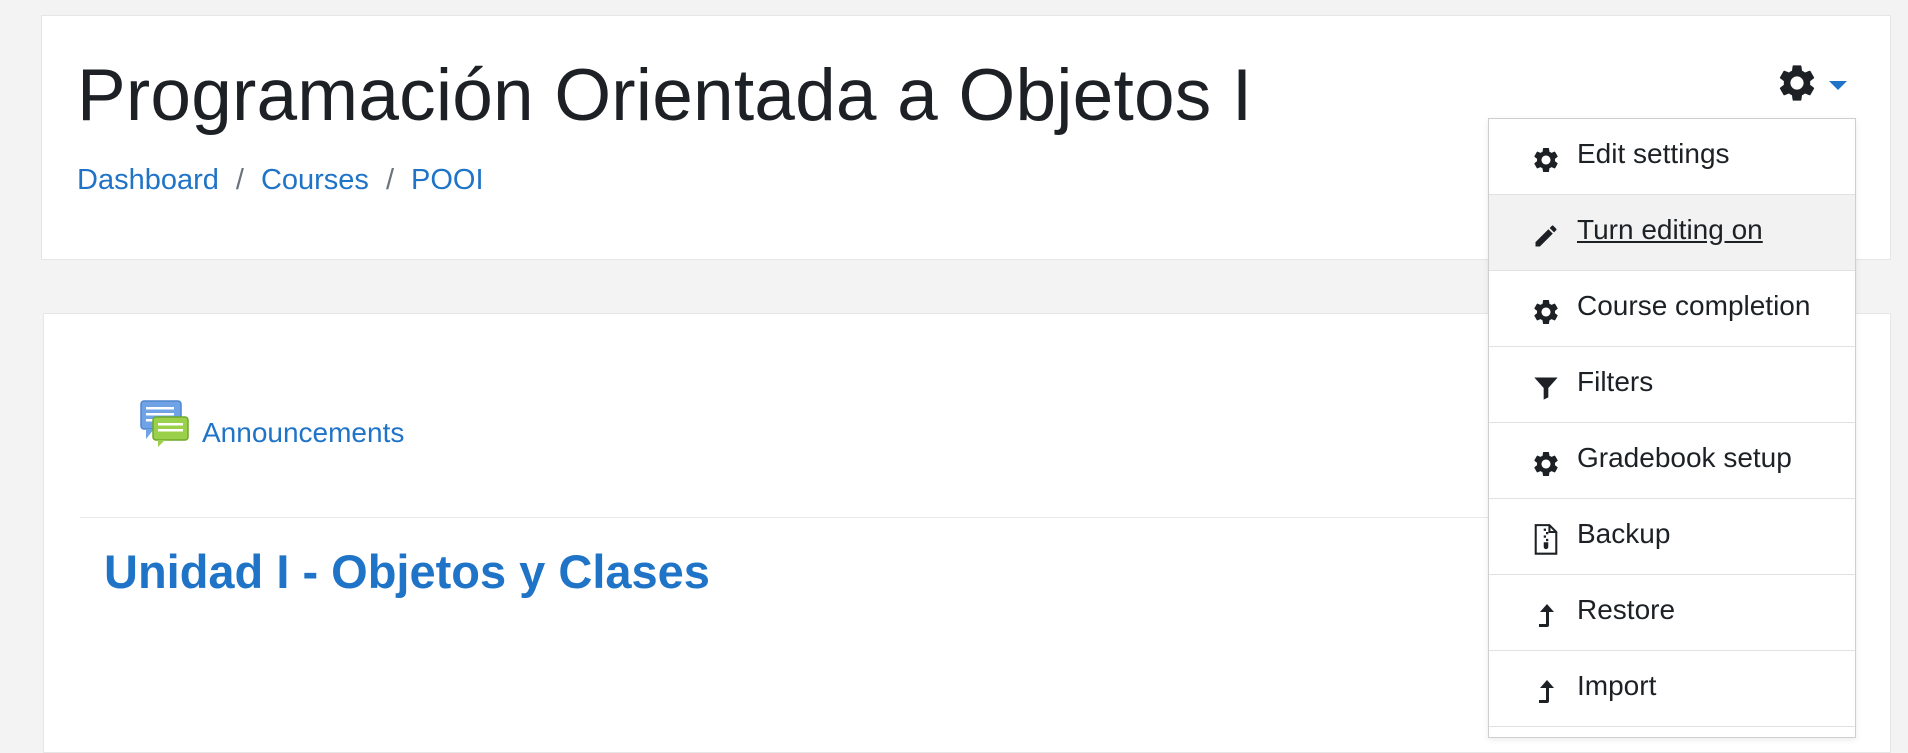  Describe the element at coordinates (1546, 388) in the screenshot. I see `filter-icon` at that location.